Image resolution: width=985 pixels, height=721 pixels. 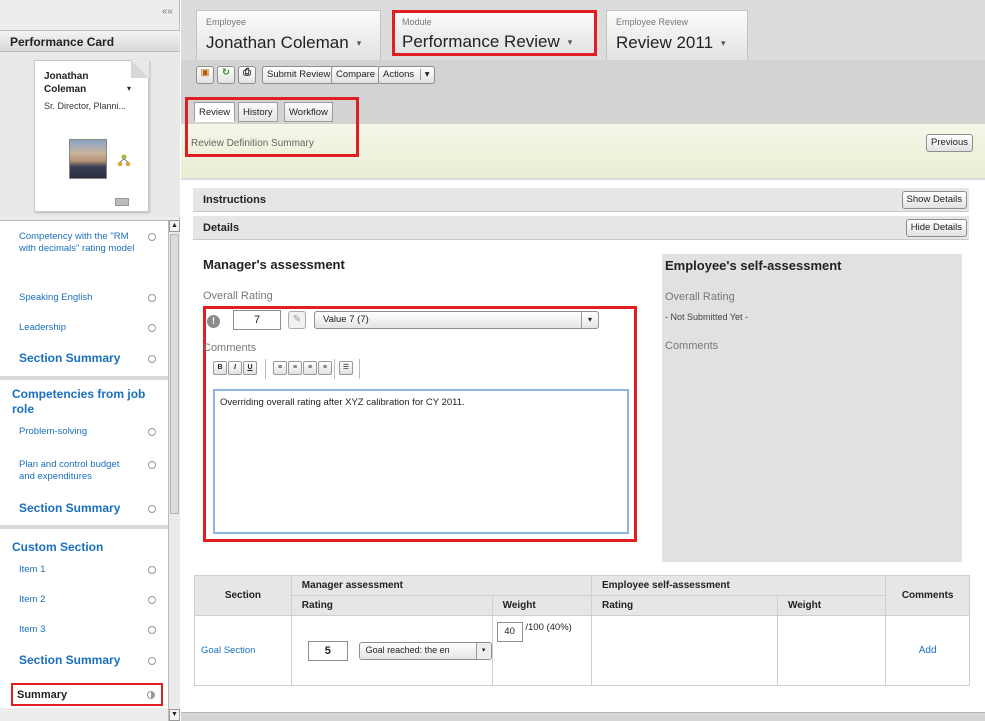 I want to click on align-right-icon: ≡, so click(x=310, y=368).